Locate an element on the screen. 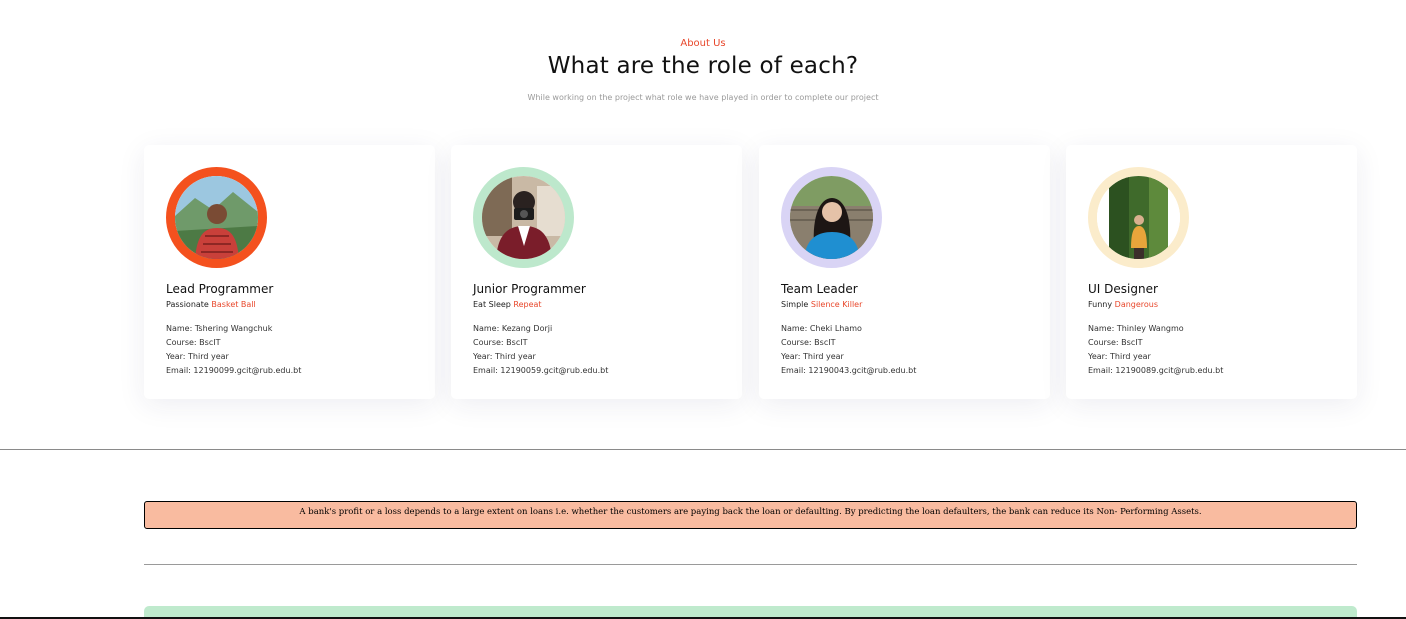 Image resolution: width=1406 pixels, height=619 pixels. member-email: Email: 12190089.gcit@rub.edu.bt is located at coordinates (1156, 370).